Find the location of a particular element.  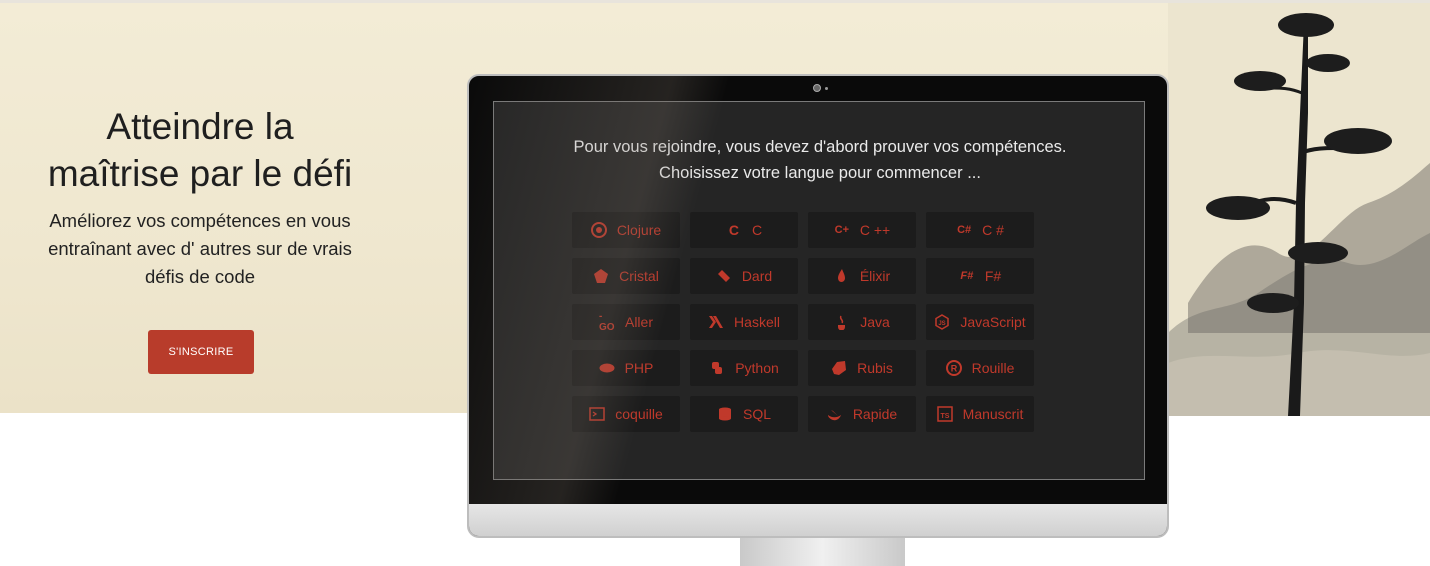

javascript-icon: JS is located at coordinates (942, 322).